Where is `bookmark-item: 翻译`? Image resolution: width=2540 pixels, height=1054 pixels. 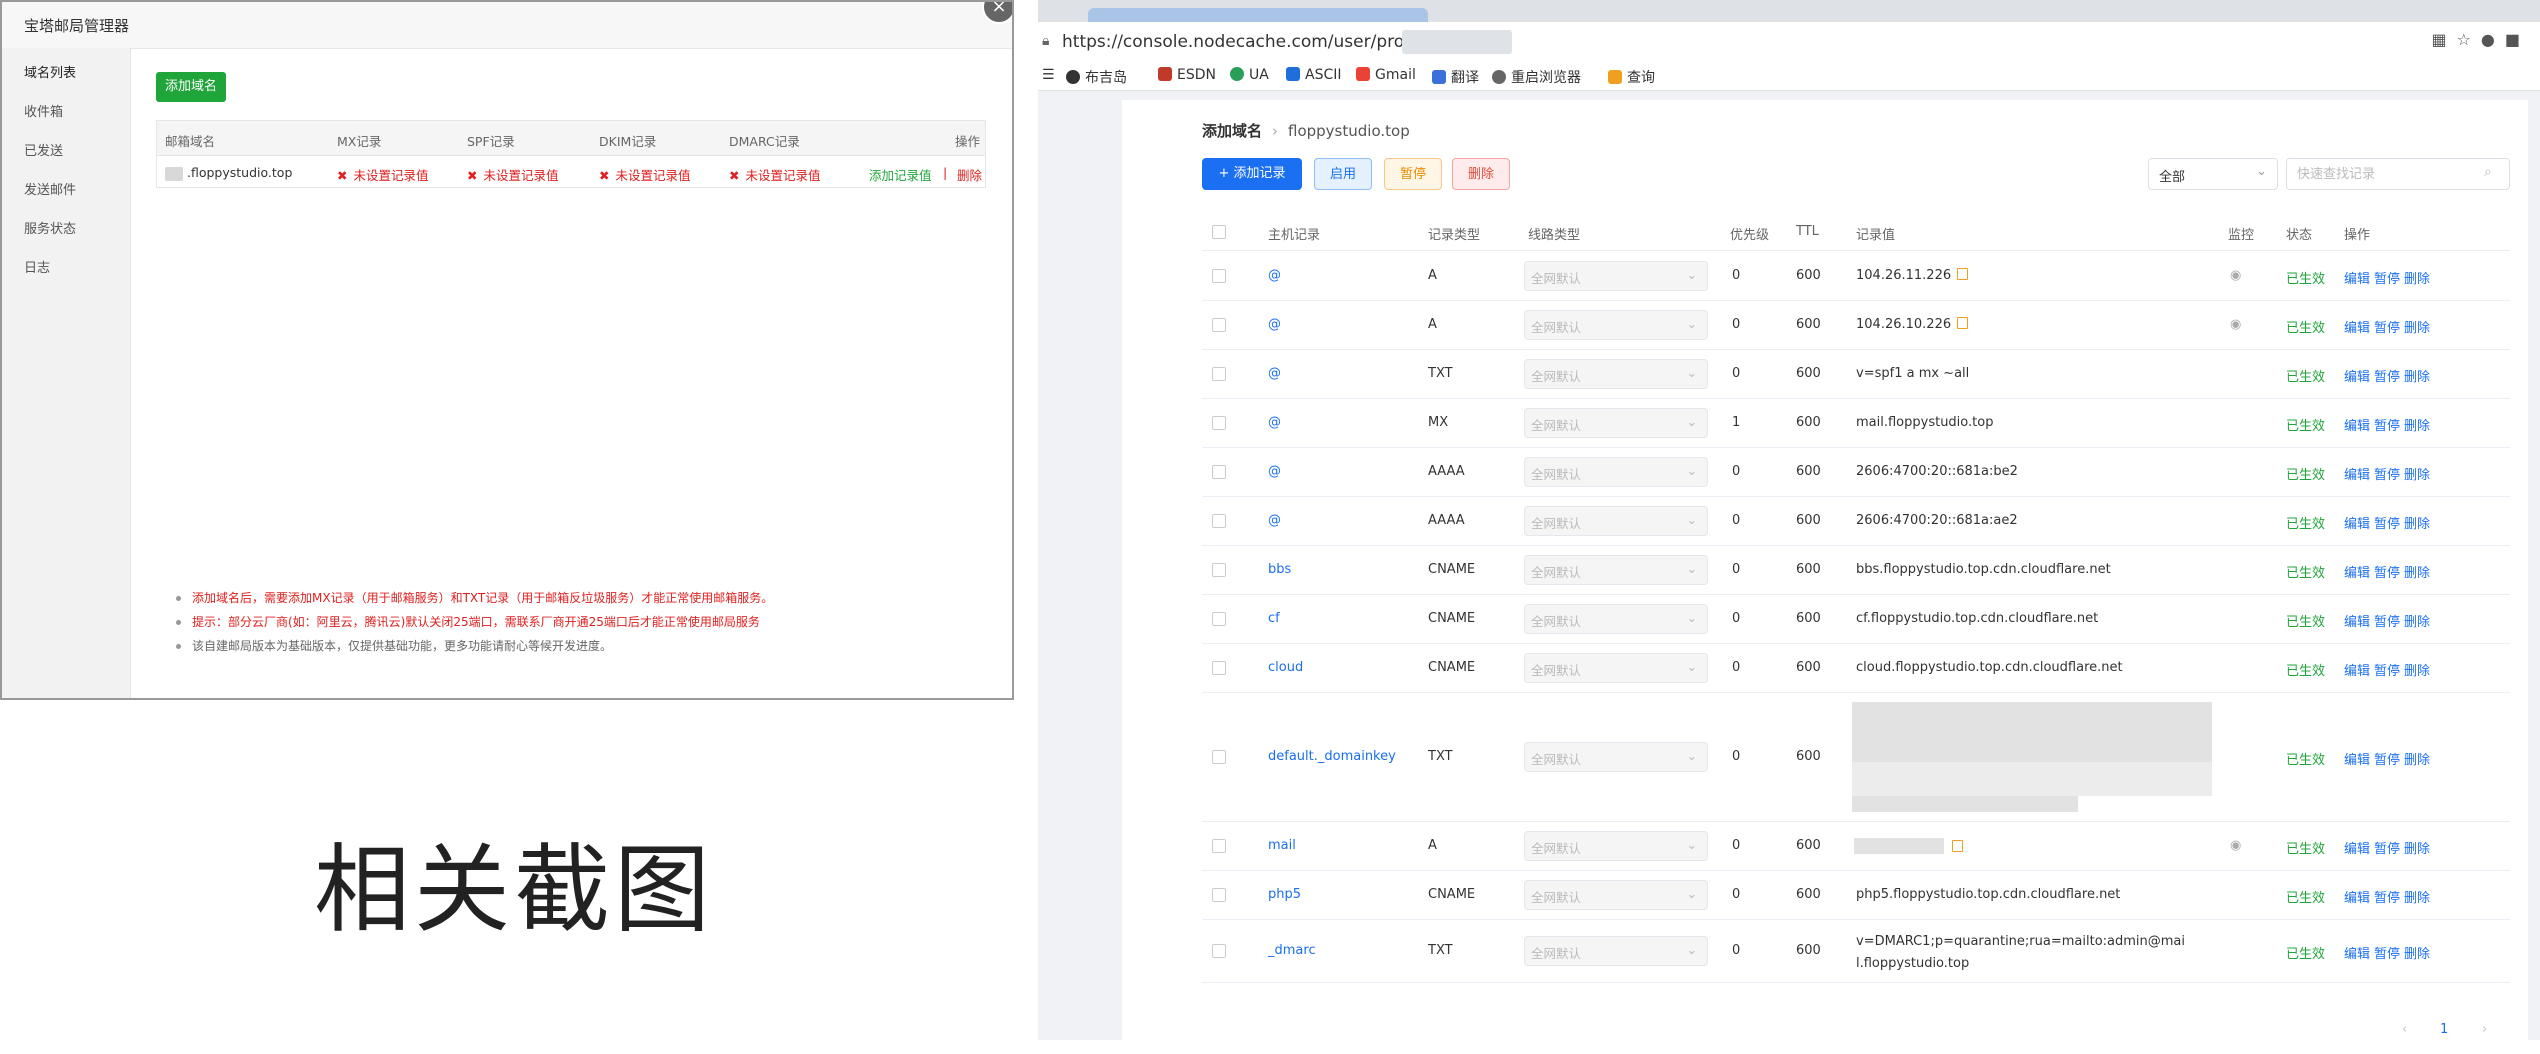
bookmark-item: 翻译 is located at coordinates (1455, 77).